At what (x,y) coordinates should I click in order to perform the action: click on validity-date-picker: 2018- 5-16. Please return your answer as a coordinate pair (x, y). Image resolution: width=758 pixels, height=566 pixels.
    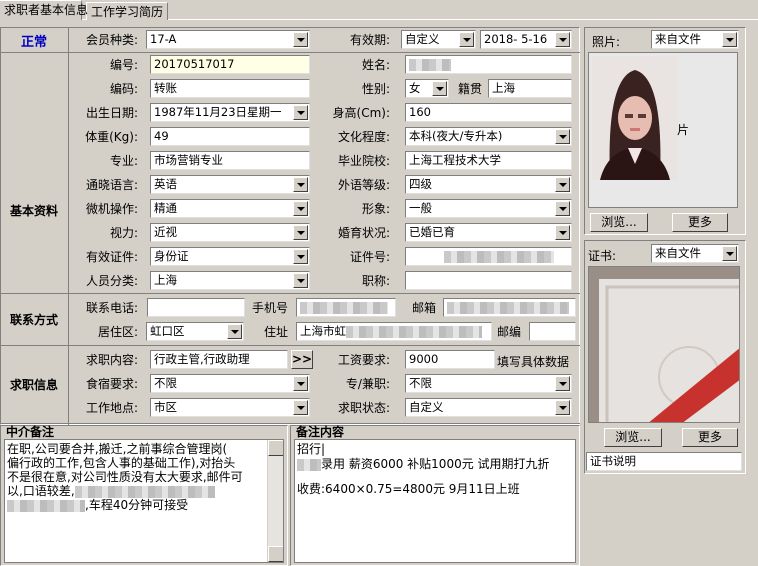
    Looking at the image, I should click on (526, 39).